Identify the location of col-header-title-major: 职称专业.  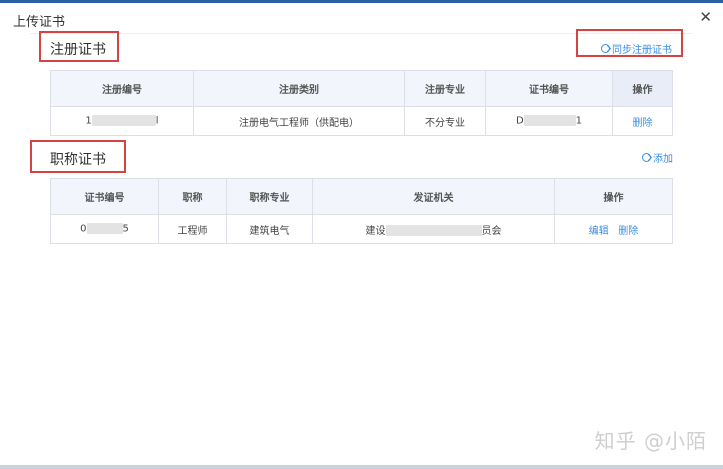
(269, 196).